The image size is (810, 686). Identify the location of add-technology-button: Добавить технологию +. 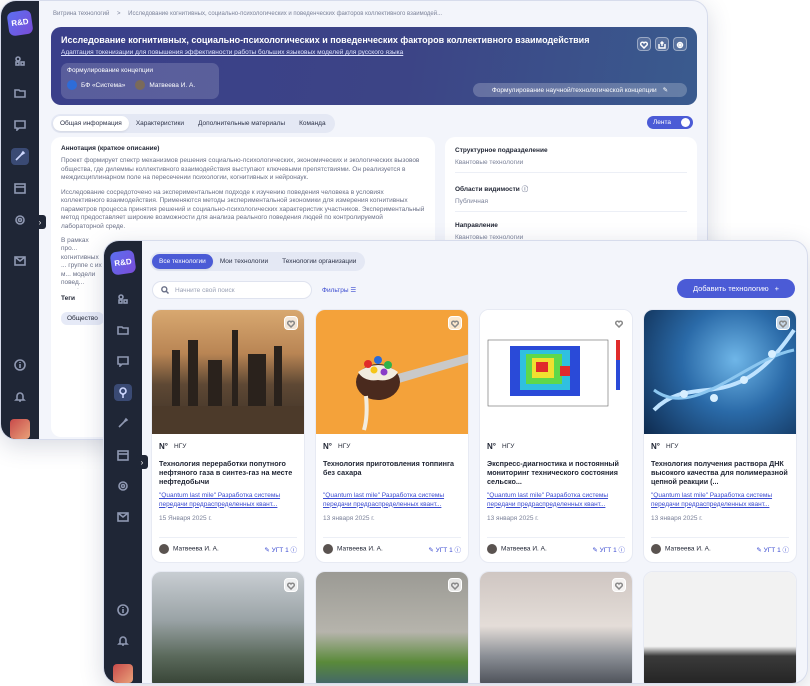
(736, 288).